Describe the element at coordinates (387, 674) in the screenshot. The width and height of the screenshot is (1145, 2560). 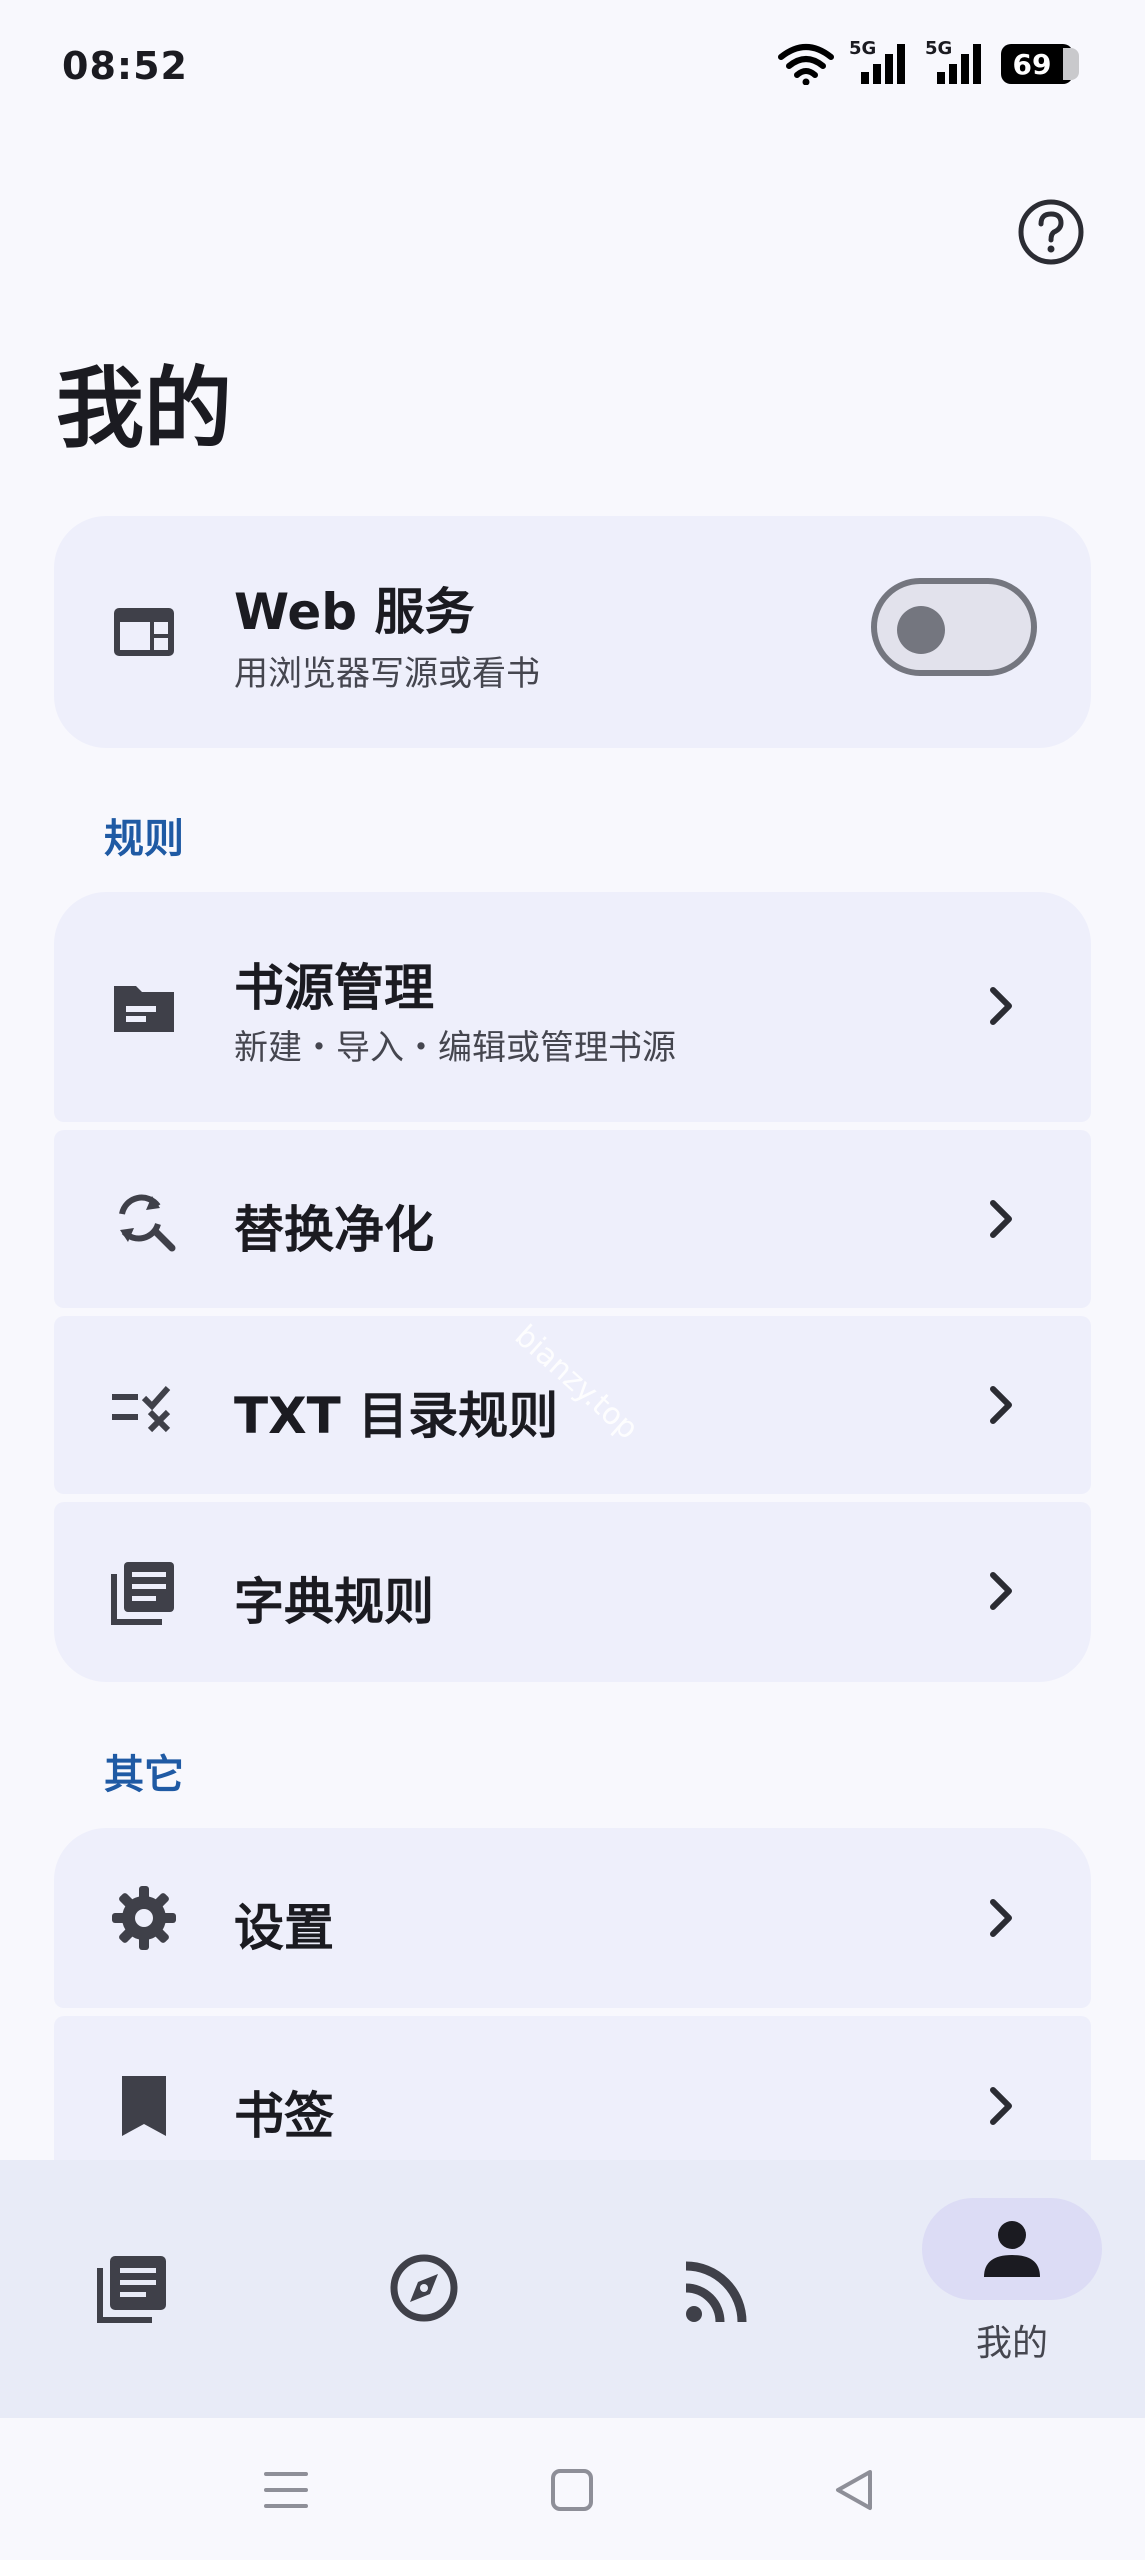
I see `web-service-subtitle: 用浏览器写源或看书` at that location.